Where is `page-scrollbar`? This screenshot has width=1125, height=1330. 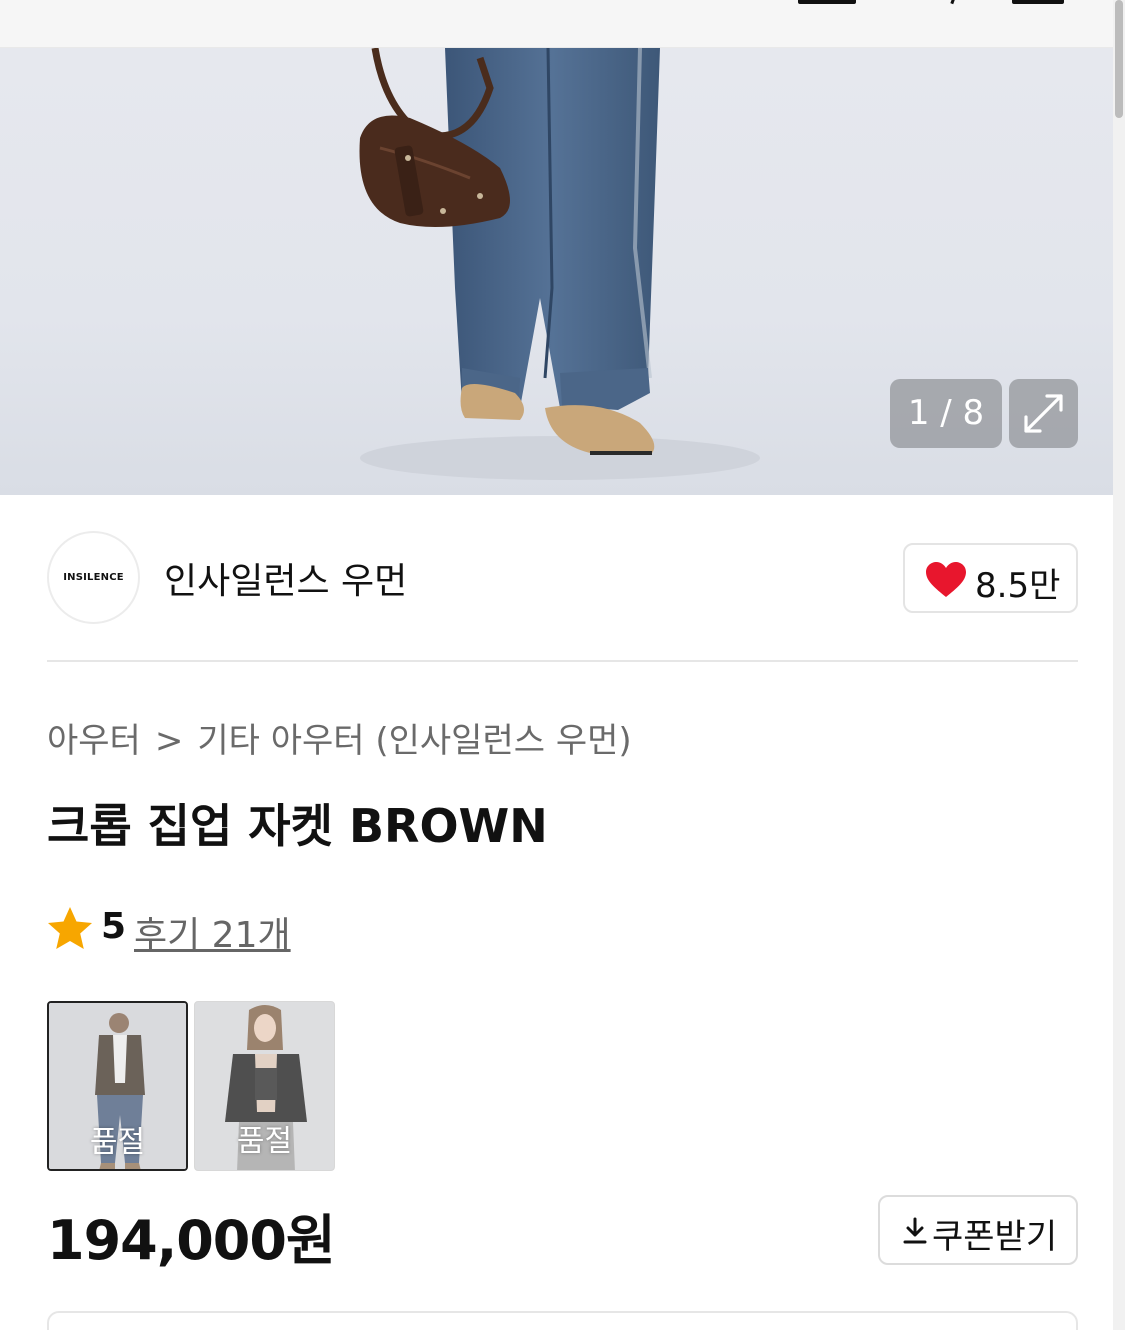 page-scrollbar is located at coordinates (1119, 665).